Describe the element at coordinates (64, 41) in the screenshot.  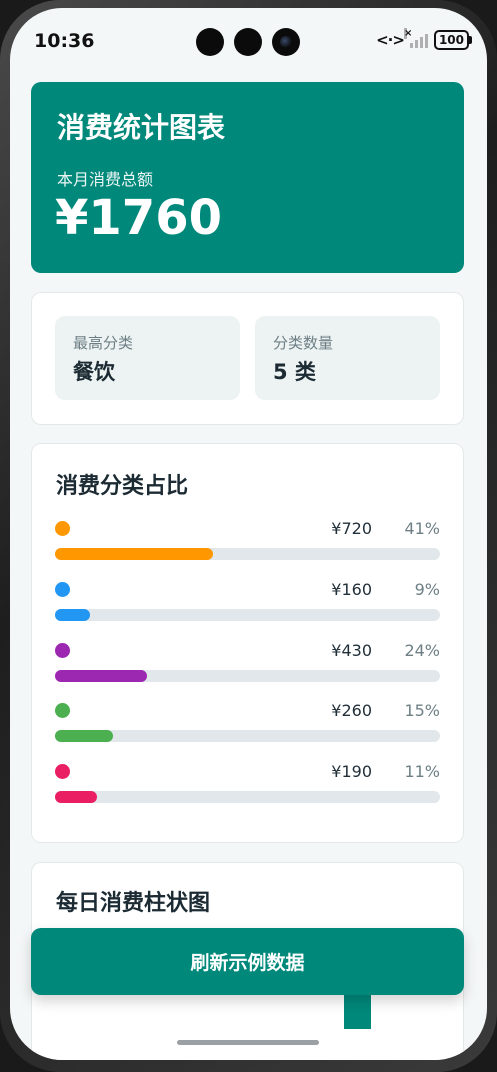
I see `status-time: 10:36` at that location.